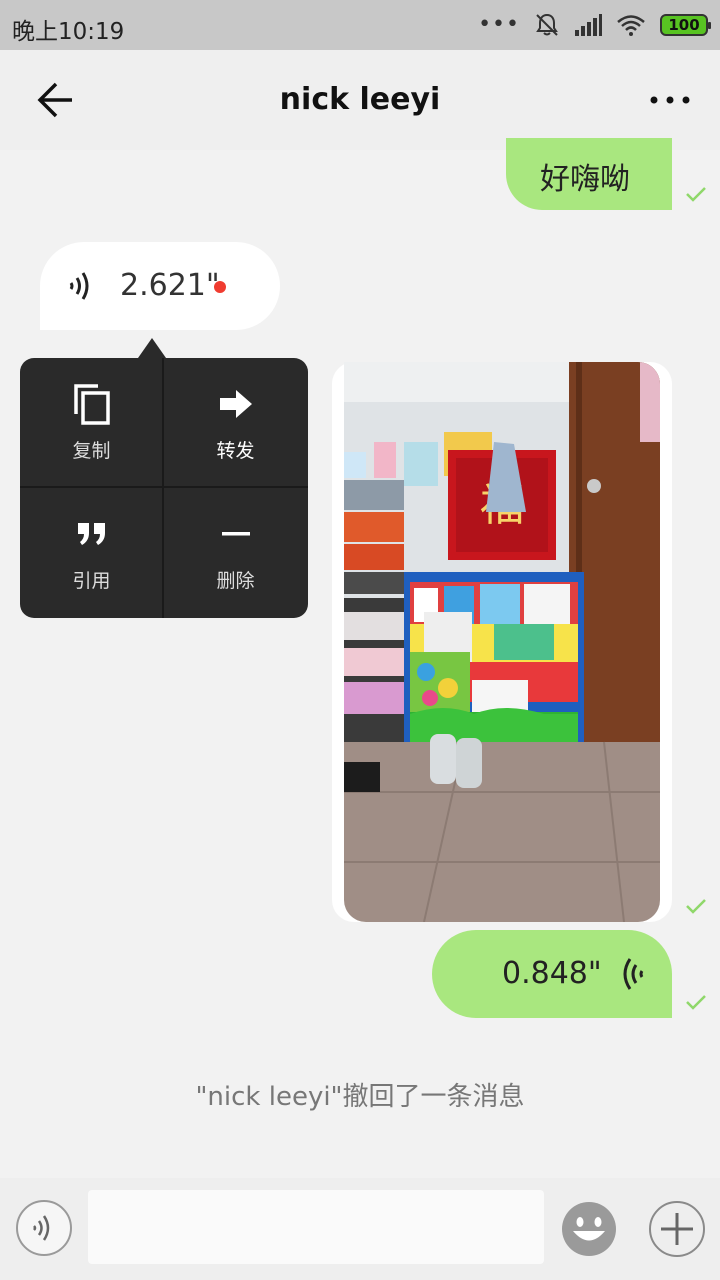 The height and width of the screenshot is (1280, 720). I want to click on message-context-menu: 复制 转发 引用 删除, so click(164, 478).